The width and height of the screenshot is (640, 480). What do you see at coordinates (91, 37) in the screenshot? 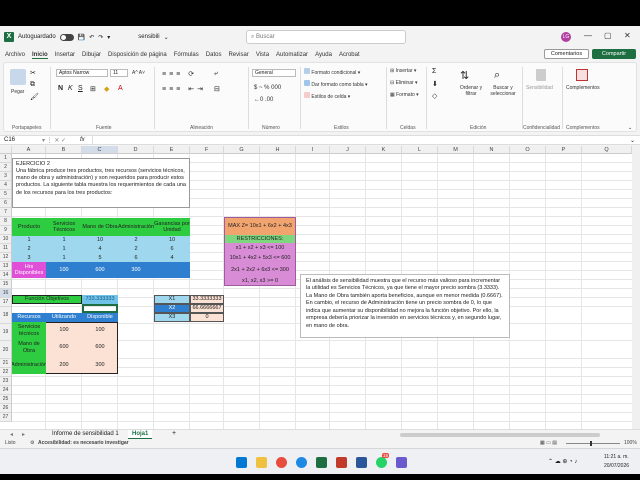
I see `undo-icon: ↶` at bounding box center [91, 37].